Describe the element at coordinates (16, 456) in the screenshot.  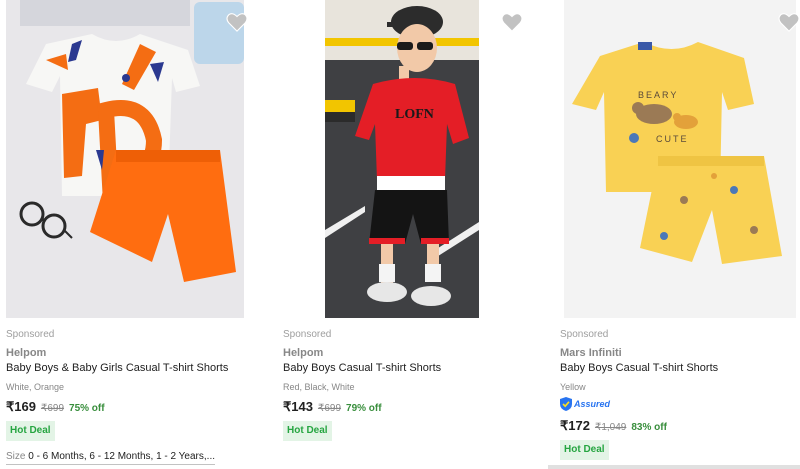
I see `size-label: Size` at that location.